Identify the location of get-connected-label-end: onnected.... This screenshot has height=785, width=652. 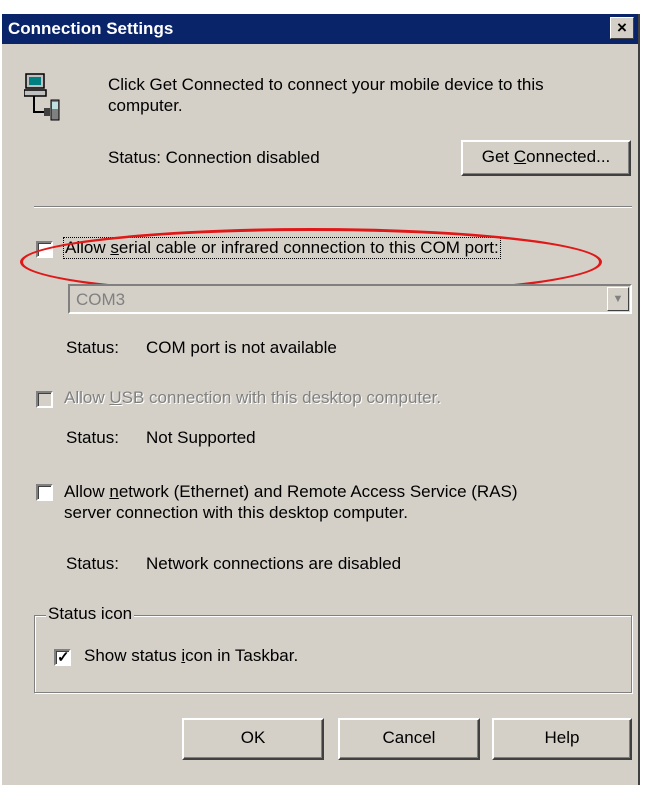
(568, 156).